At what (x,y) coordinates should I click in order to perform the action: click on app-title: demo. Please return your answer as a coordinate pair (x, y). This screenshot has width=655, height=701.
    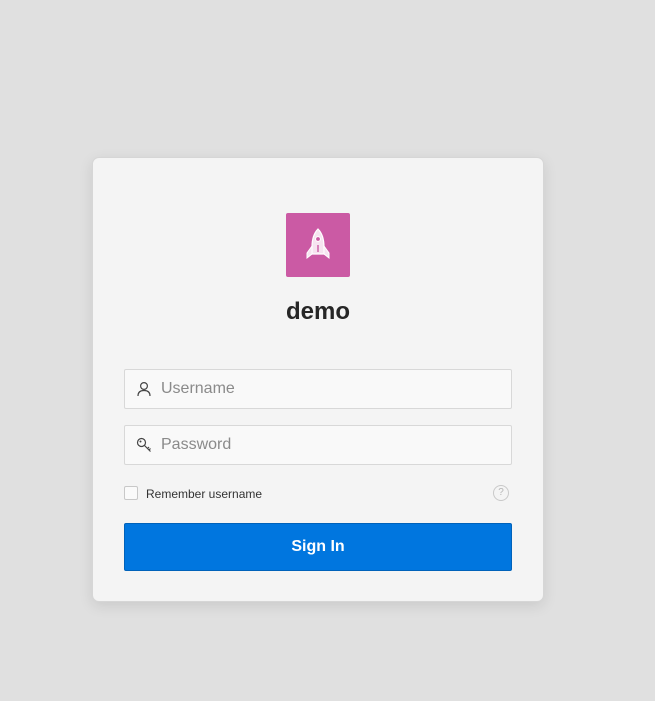
    Looking at the image, I should click on (317, 311).